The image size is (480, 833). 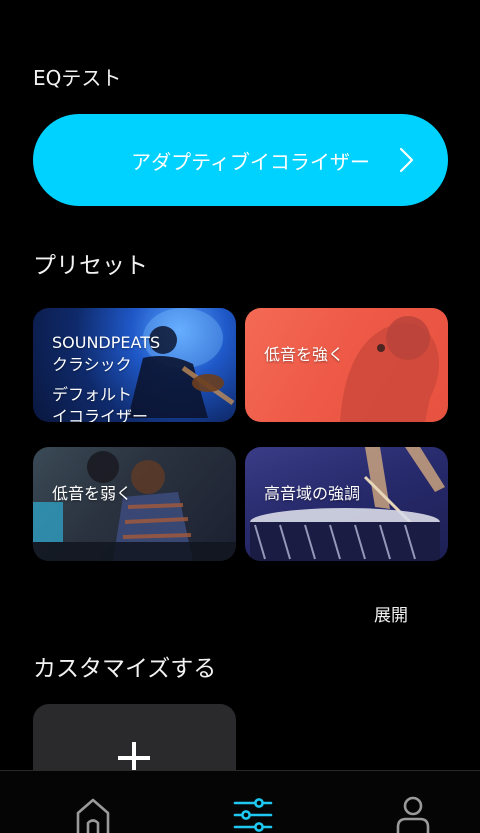 I want to click on preset-section-title: プリセット, so click(x=90, y=266).